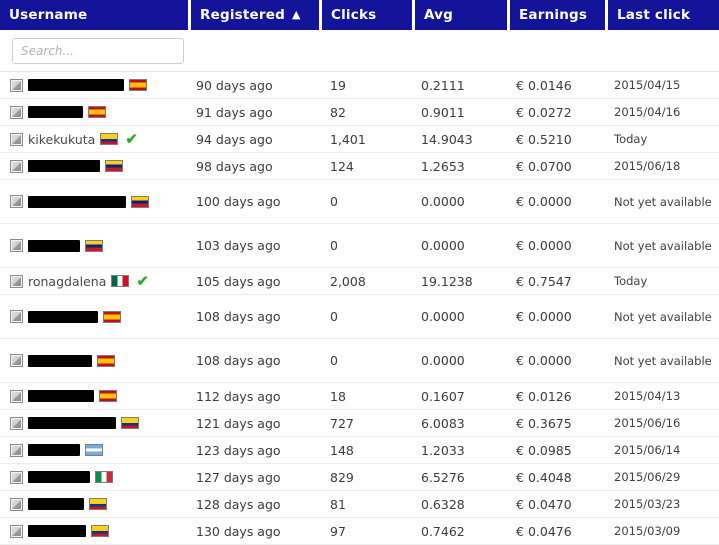 Image resolution: width=719 pixels, height=545 pixels. Describe the element at coordinates (561, 423) in the screenshot. I see `cell-earnings: €0.3675` at that location.